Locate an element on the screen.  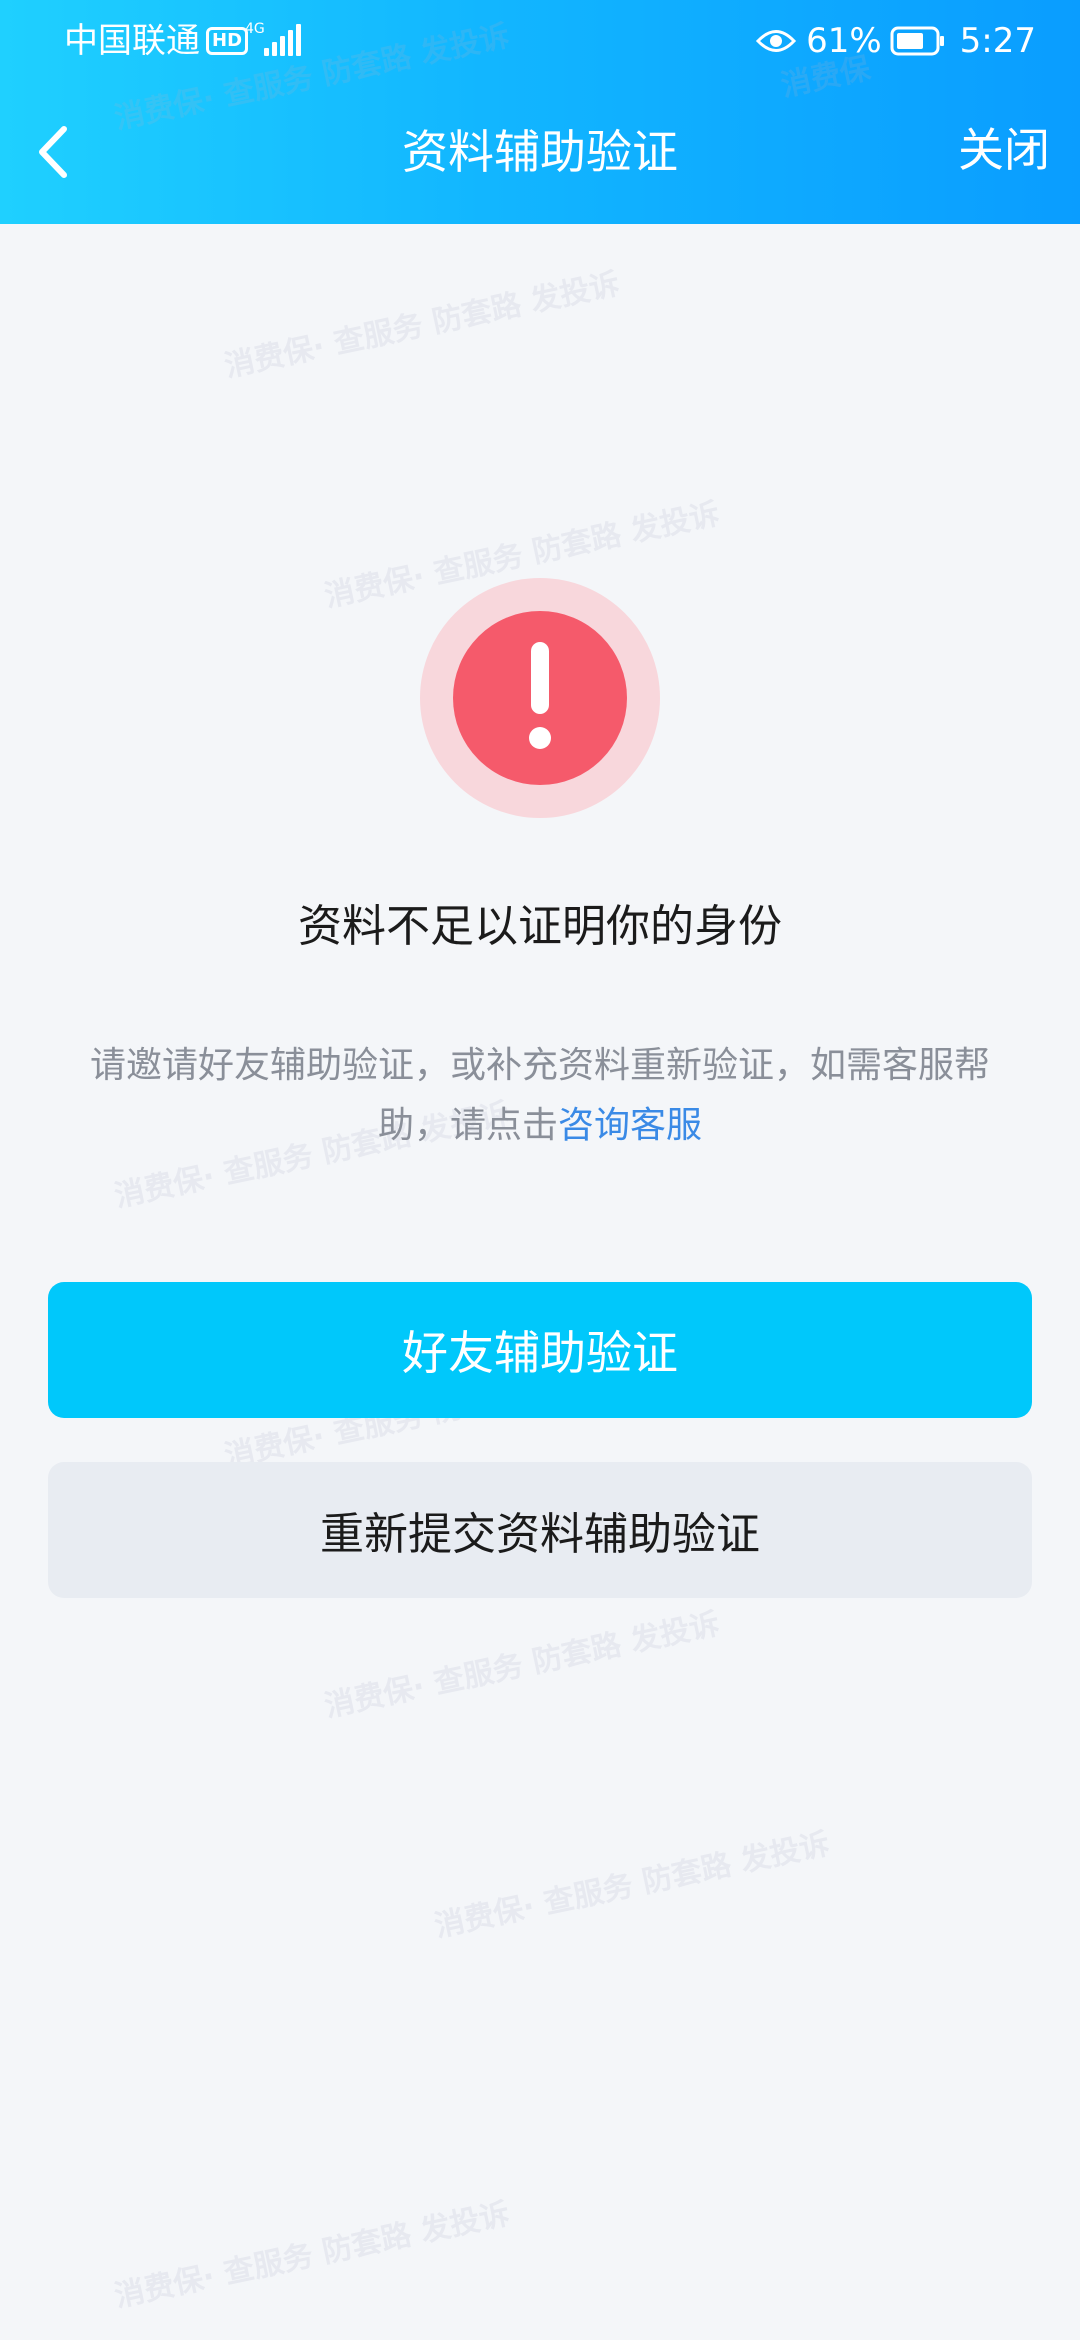
alert-icon is located at coordinates (540, 698).